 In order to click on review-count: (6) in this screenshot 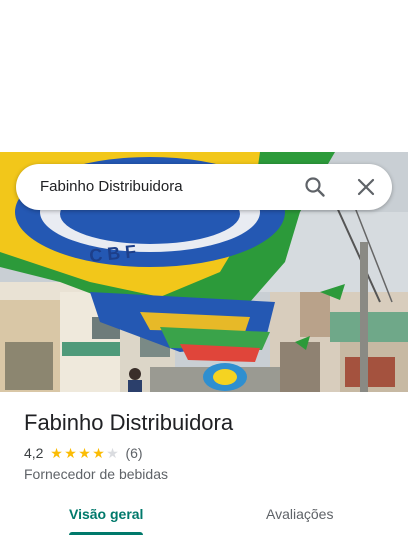, I will do `click(133, 453)`.